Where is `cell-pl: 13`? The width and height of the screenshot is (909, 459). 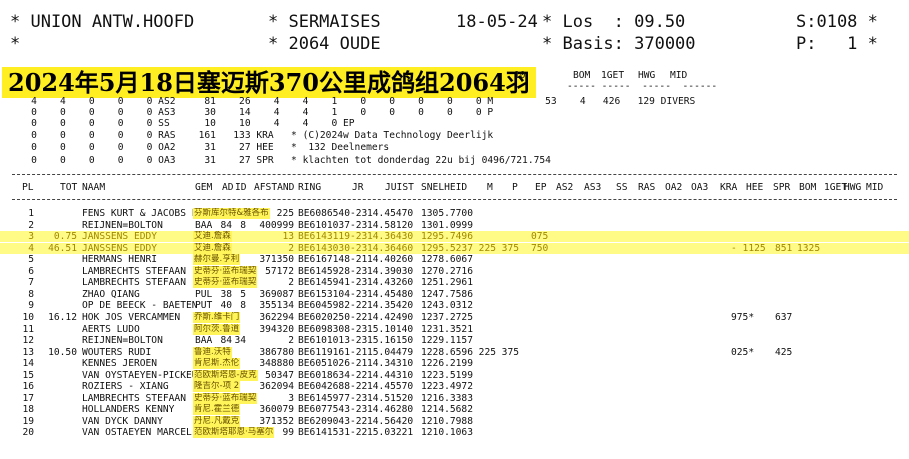
cell-pl: 13 is located at coordinates (28, 352).